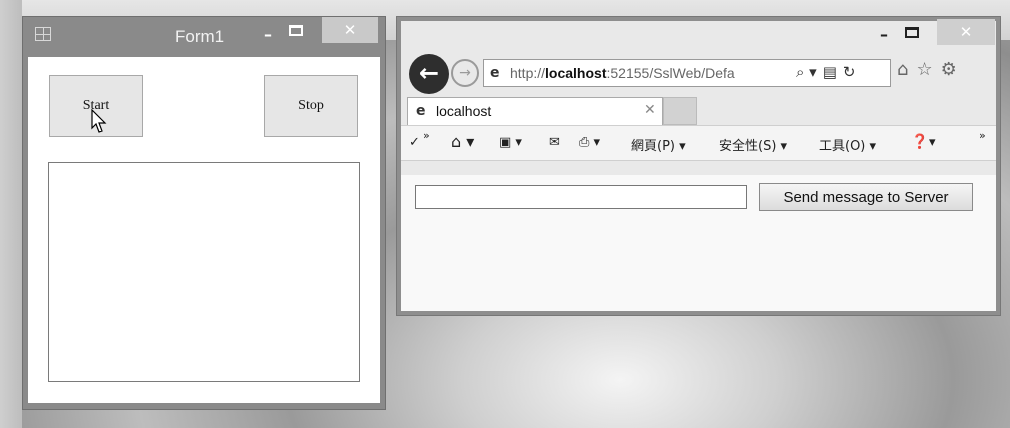  What do you see at coordinates (429, 74) in the screenshot?
I see `back-button: ←` at bounding box center [429, 74].